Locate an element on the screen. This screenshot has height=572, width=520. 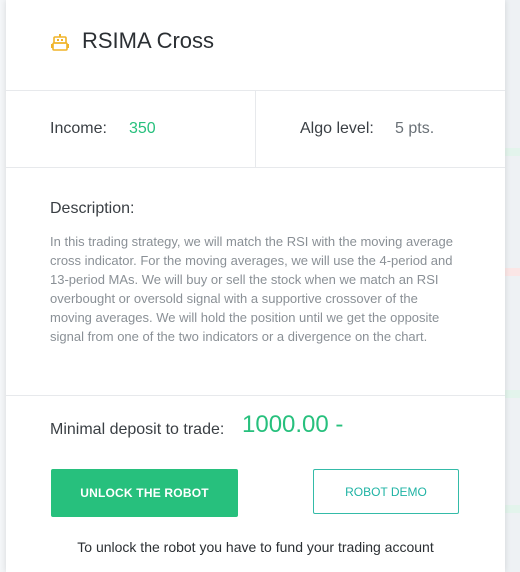
minimal-deposit-value: 1000.00 - is located at coordinates (293, 424).